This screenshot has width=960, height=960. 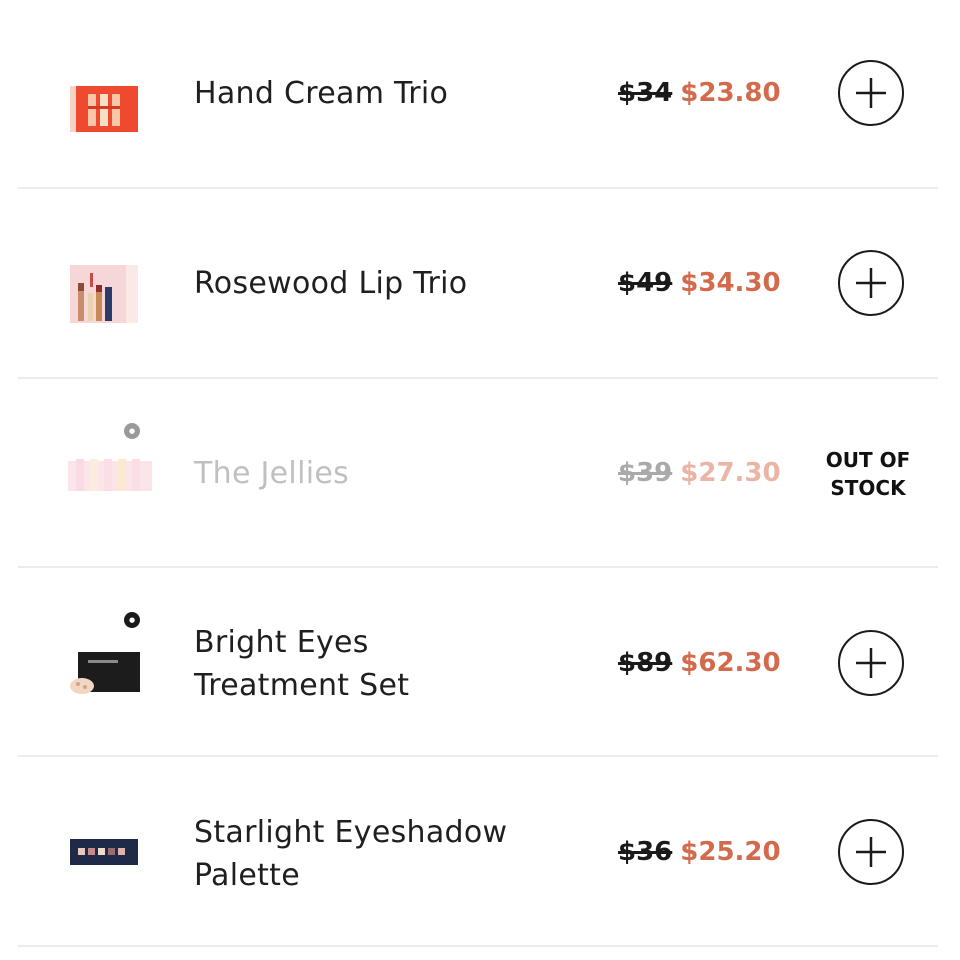 What do you see at coordinates (730, 852) in the screenshot?
I see `sale-price: $25.20` at bounding box center [730, 852].